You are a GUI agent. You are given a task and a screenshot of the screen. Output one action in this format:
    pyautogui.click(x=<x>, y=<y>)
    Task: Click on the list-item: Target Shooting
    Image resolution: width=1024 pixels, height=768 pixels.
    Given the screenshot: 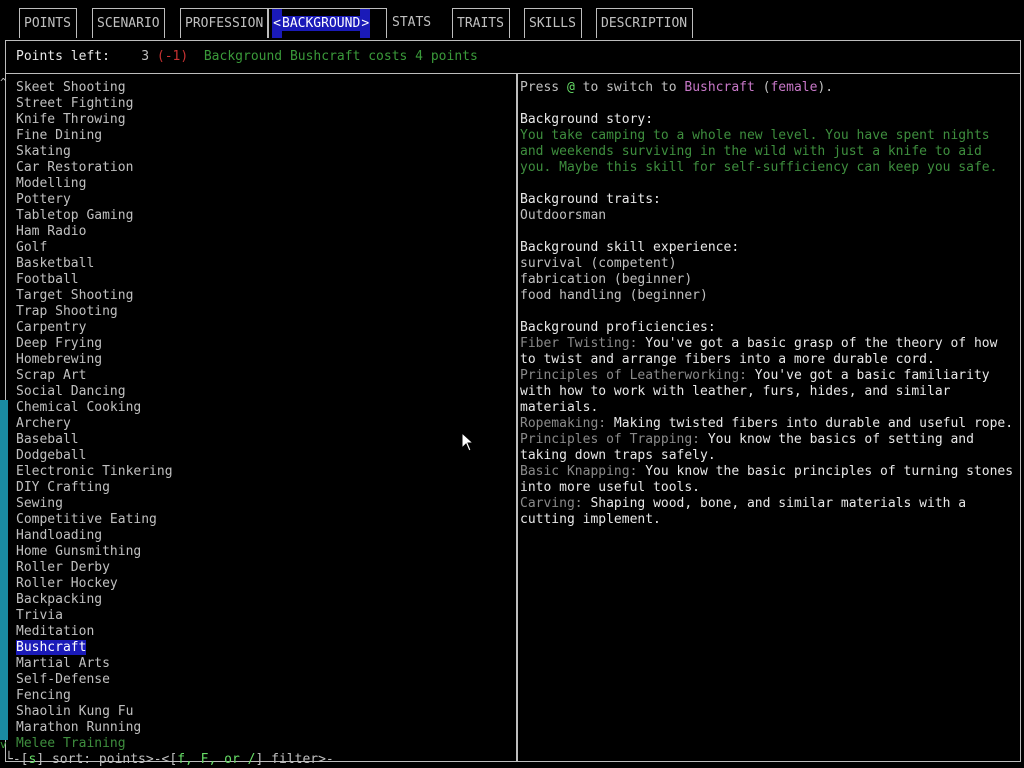 What is the action you would take?
    pyautogui.click(x=261, y=296)
    